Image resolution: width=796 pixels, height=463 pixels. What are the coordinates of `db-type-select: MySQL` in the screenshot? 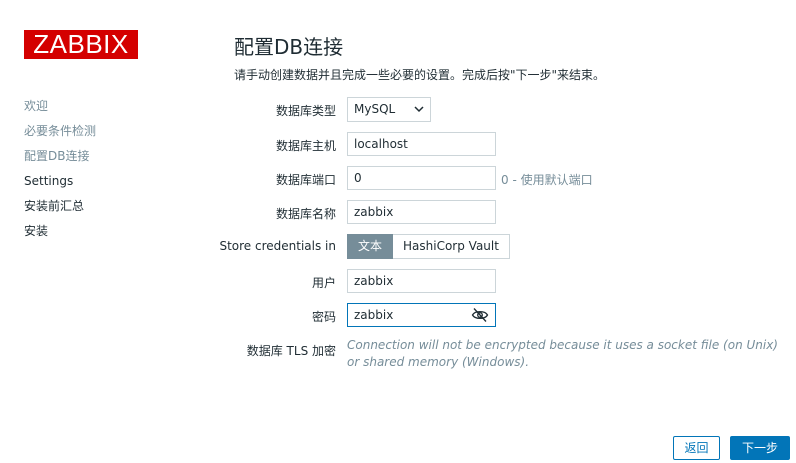 It's located at (389, 109).